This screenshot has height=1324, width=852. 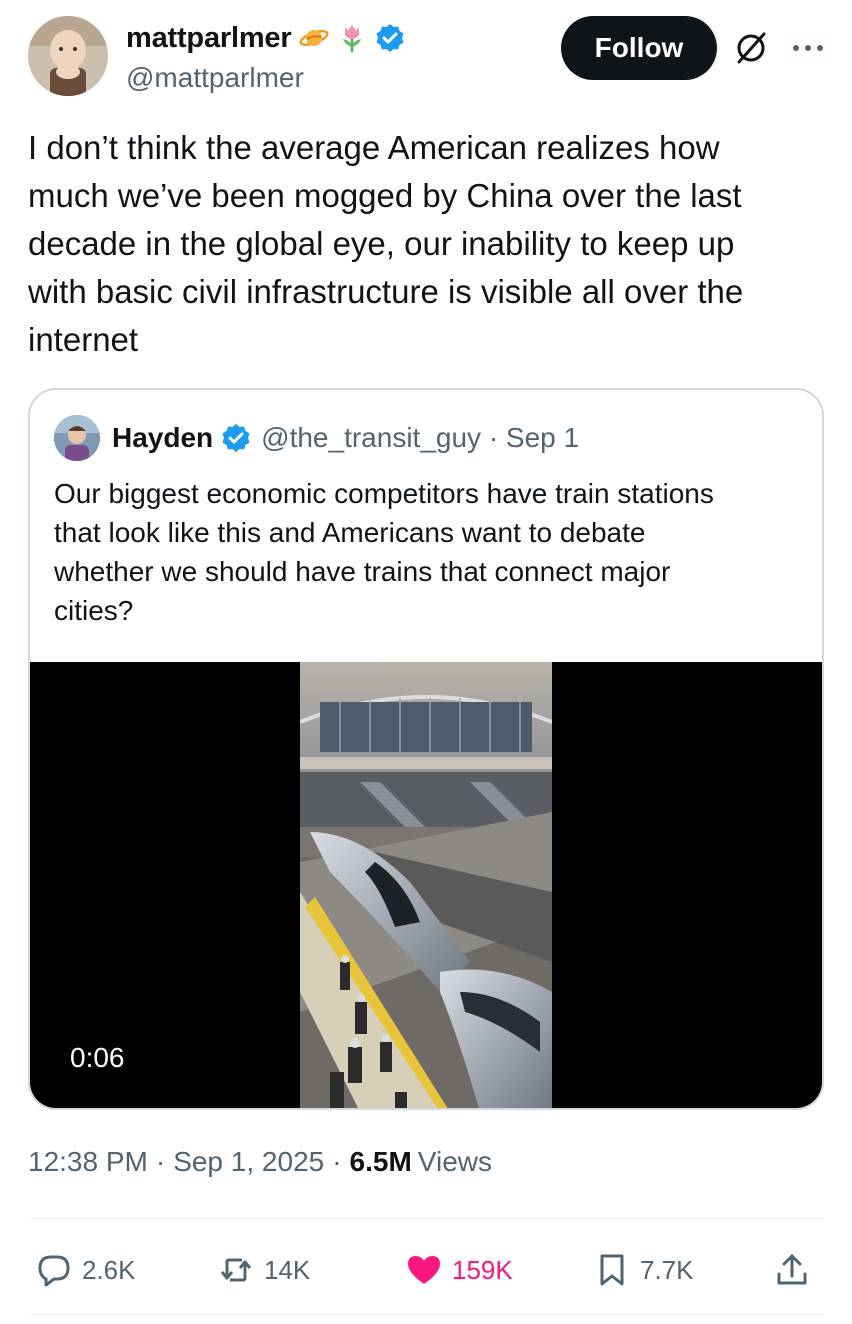 I want to click on tweet-header: mattparlmer @mattparlmer Follow, so click(x=428, y=58).